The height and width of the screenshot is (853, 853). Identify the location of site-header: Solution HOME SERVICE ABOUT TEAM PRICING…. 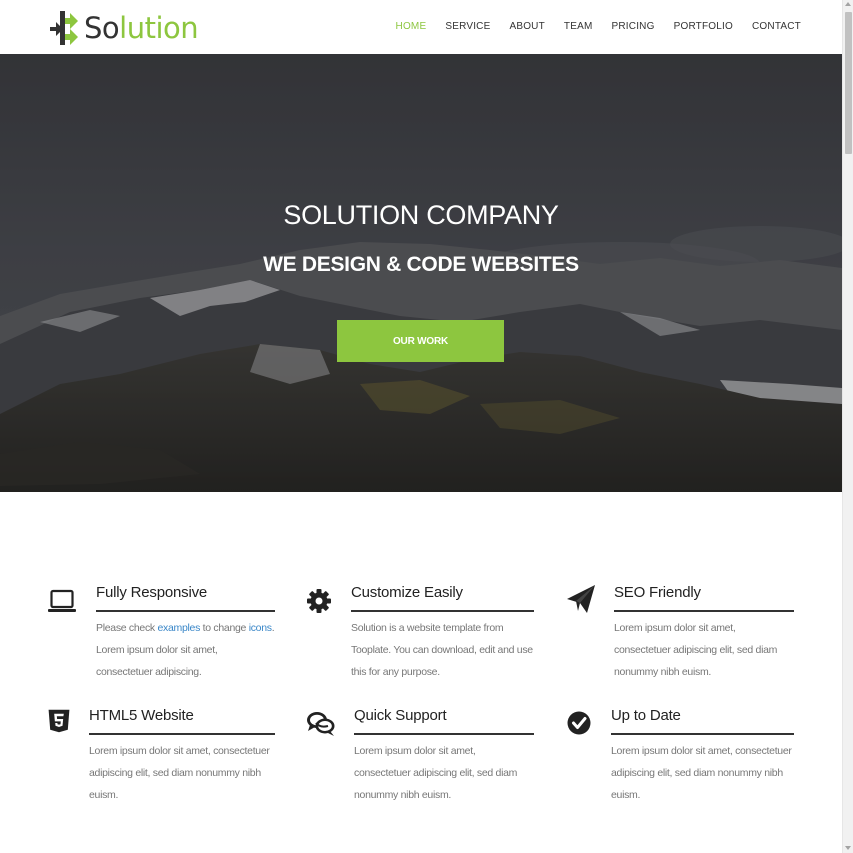
(421, 27).